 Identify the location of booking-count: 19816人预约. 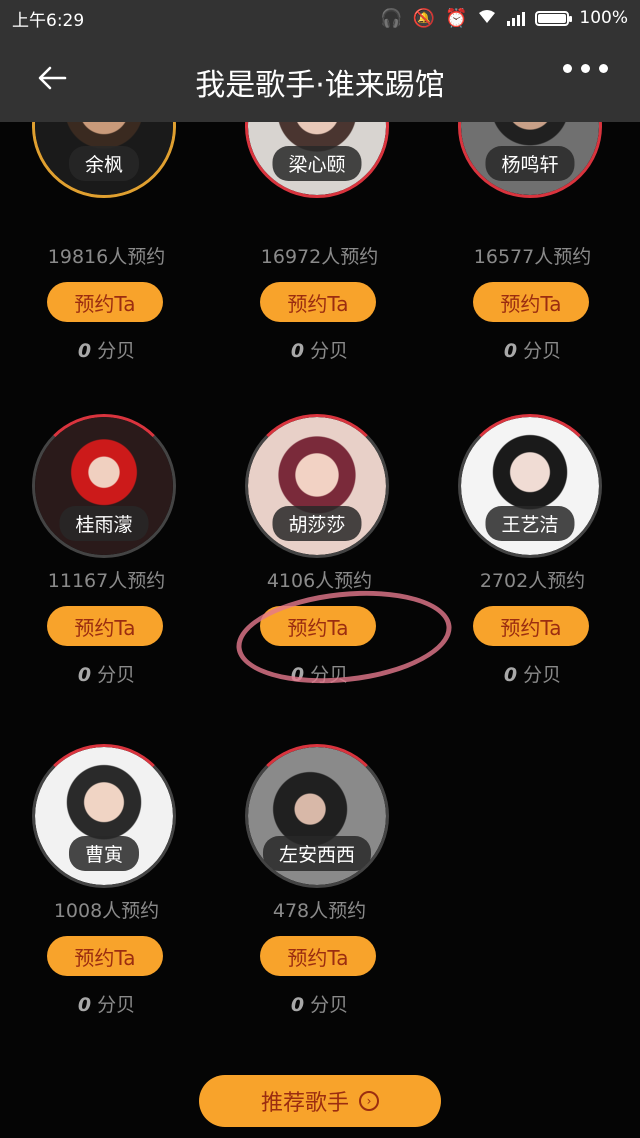
(106, 257).